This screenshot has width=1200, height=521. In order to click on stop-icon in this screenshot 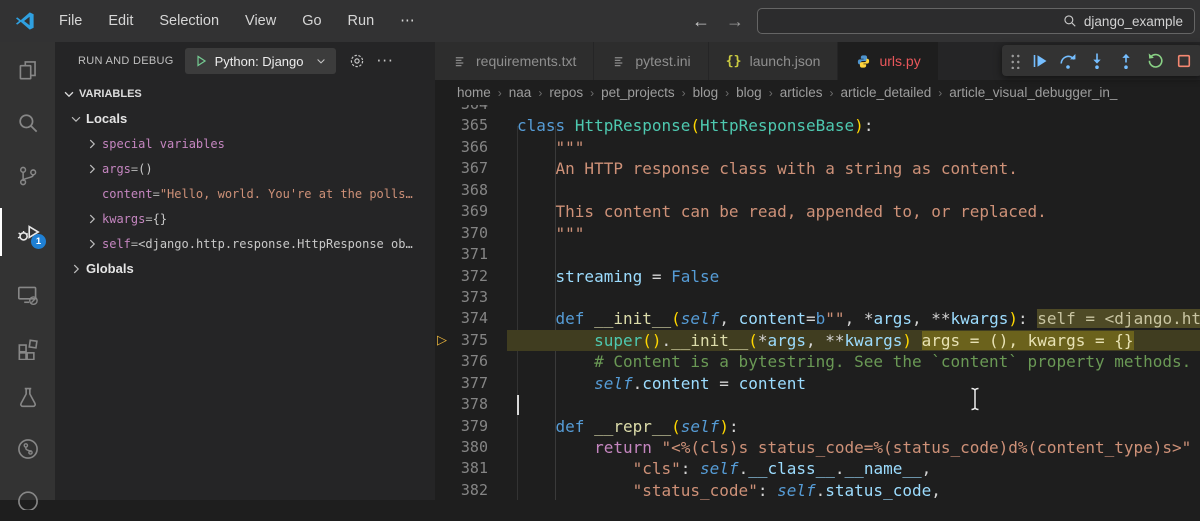, I will do `click(1184, 60)`.